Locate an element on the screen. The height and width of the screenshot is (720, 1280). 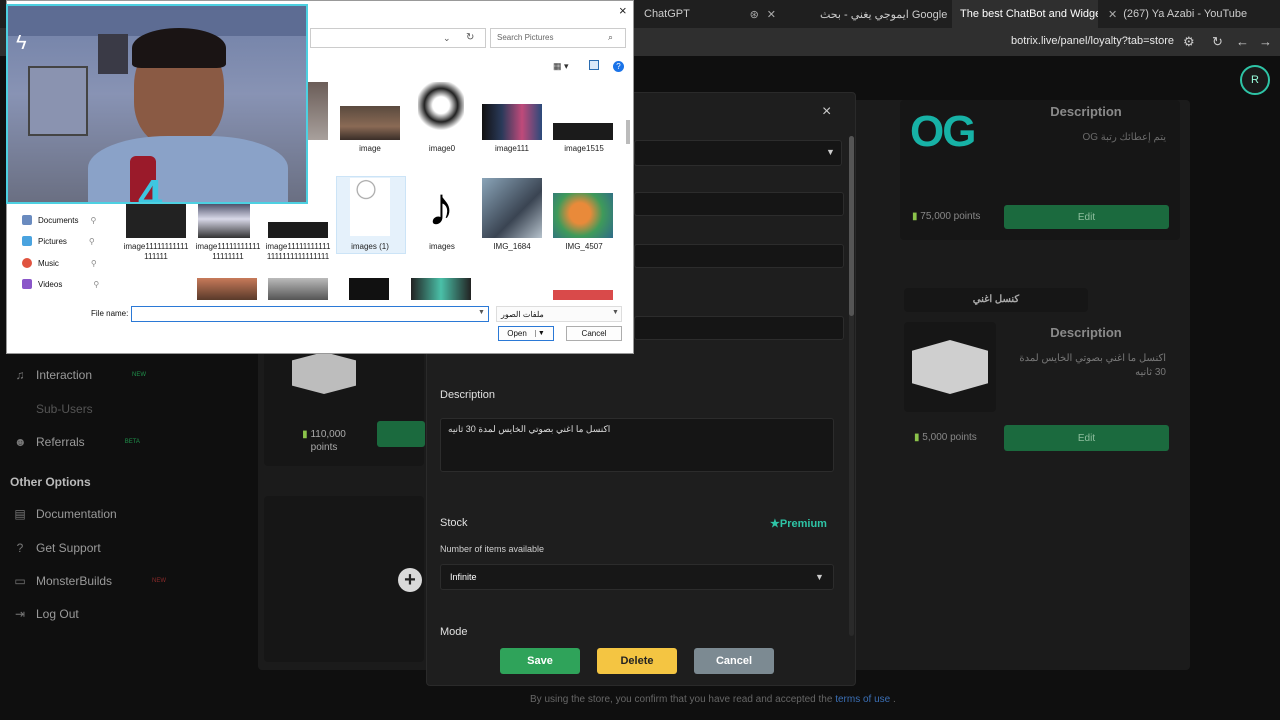
nav-item-documents: Documents ⚲ is located at coordinates (59, 220).